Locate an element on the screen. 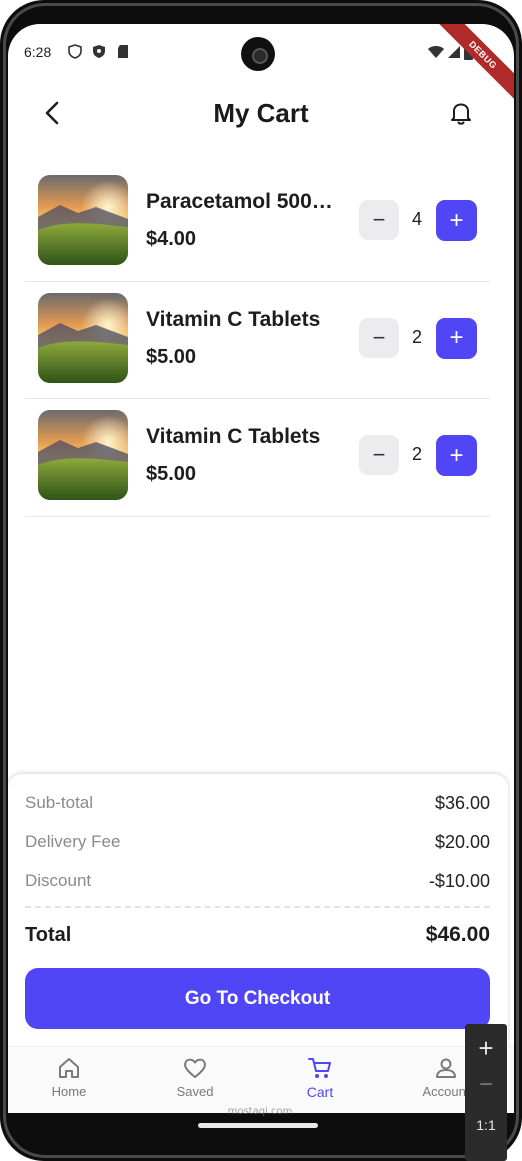 The height and width of the screenshot is (1161, 522). subtotal-label: Sub-total is located at coordinates (59, 802).